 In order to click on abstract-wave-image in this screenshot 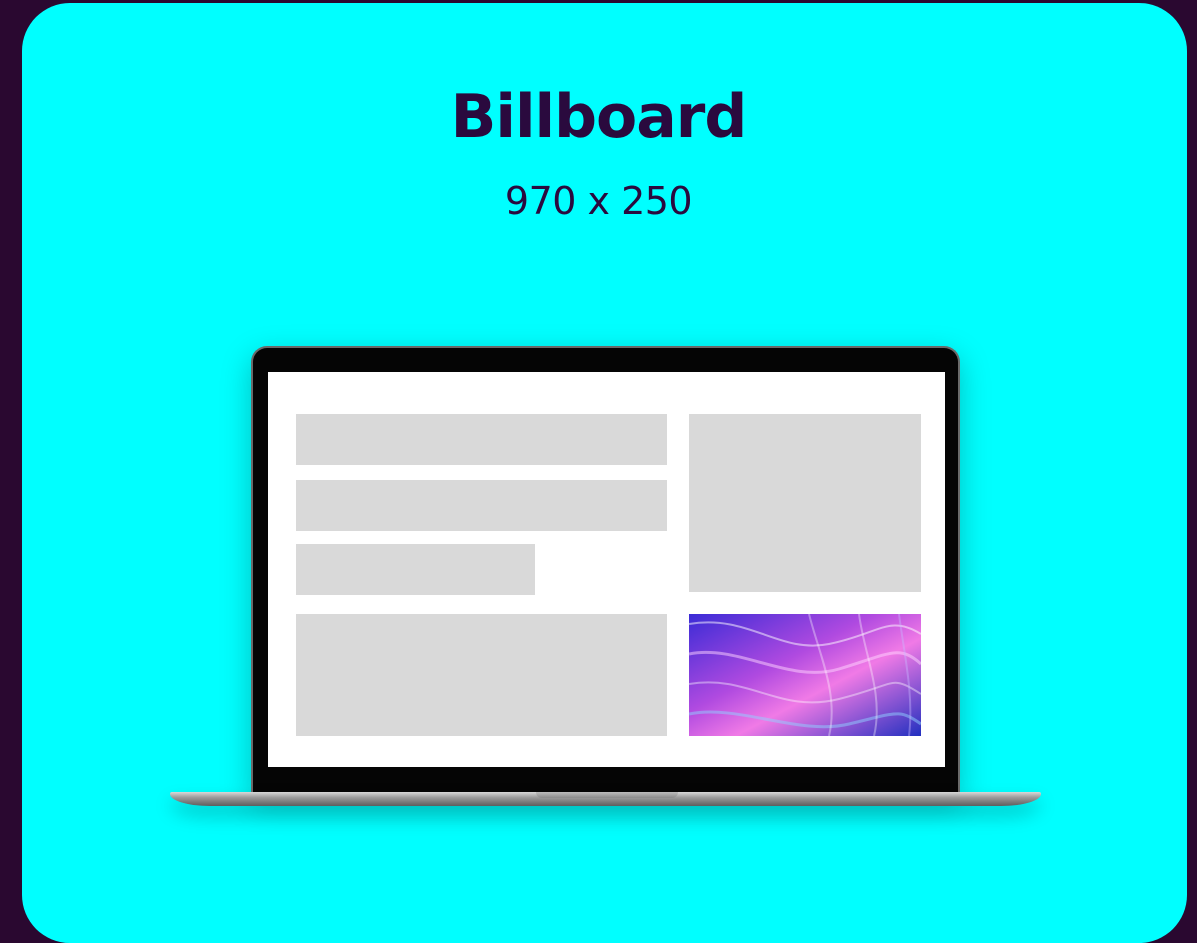, I will do `click(805, 675)`.